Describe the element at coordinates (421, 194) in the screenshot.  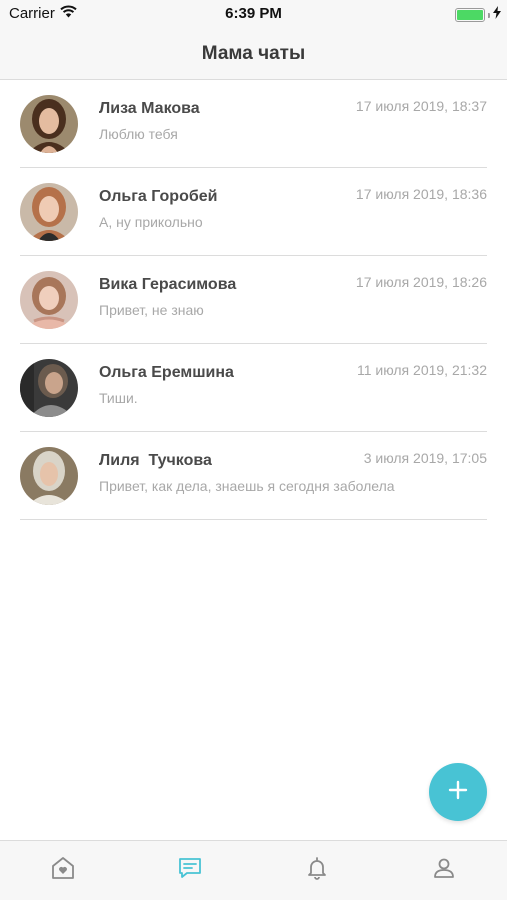
I see `message-time: 17 июля 2019, 18:36` at that location.